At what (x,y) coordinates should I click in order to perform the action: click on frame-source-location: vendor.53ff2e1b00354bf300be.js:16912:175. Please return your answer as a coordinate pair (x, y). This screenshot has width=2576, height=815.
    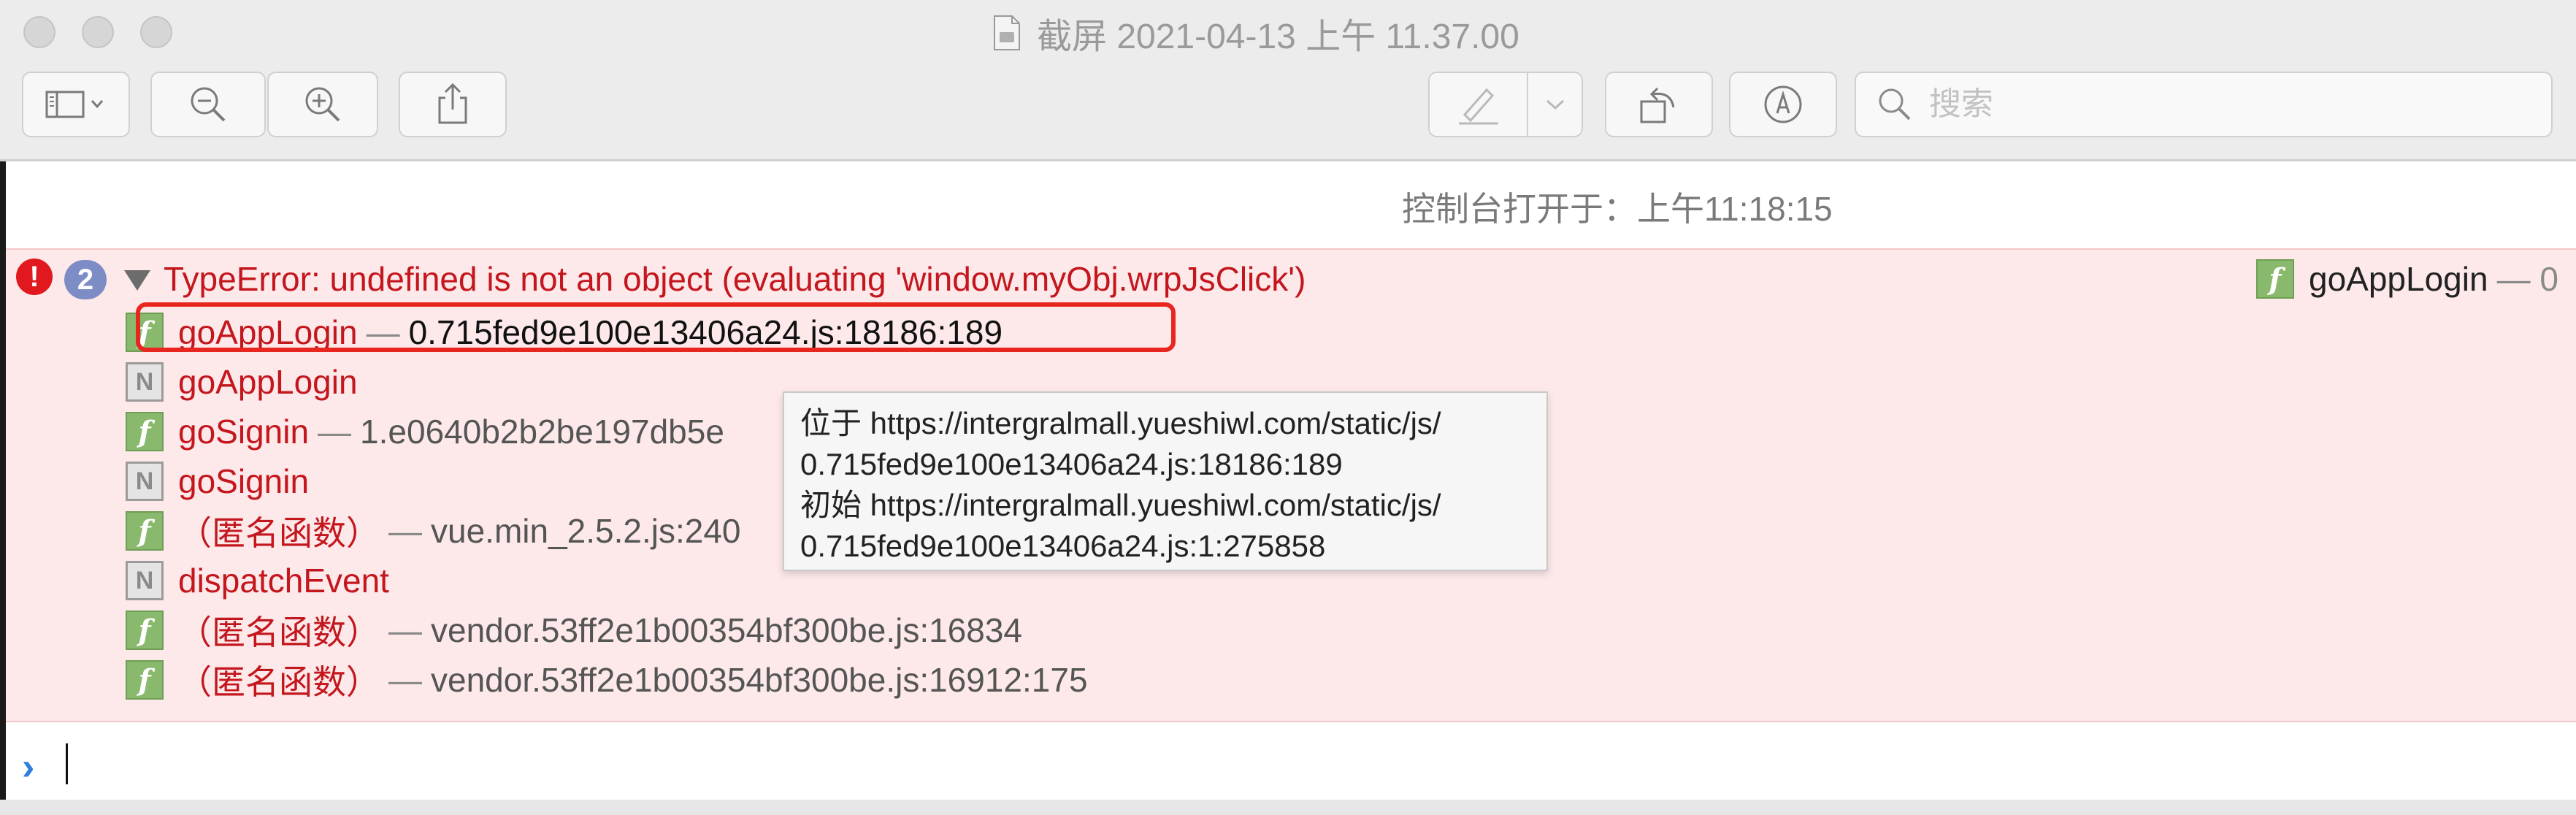
    Looking at the image, I should click on (759, 680).